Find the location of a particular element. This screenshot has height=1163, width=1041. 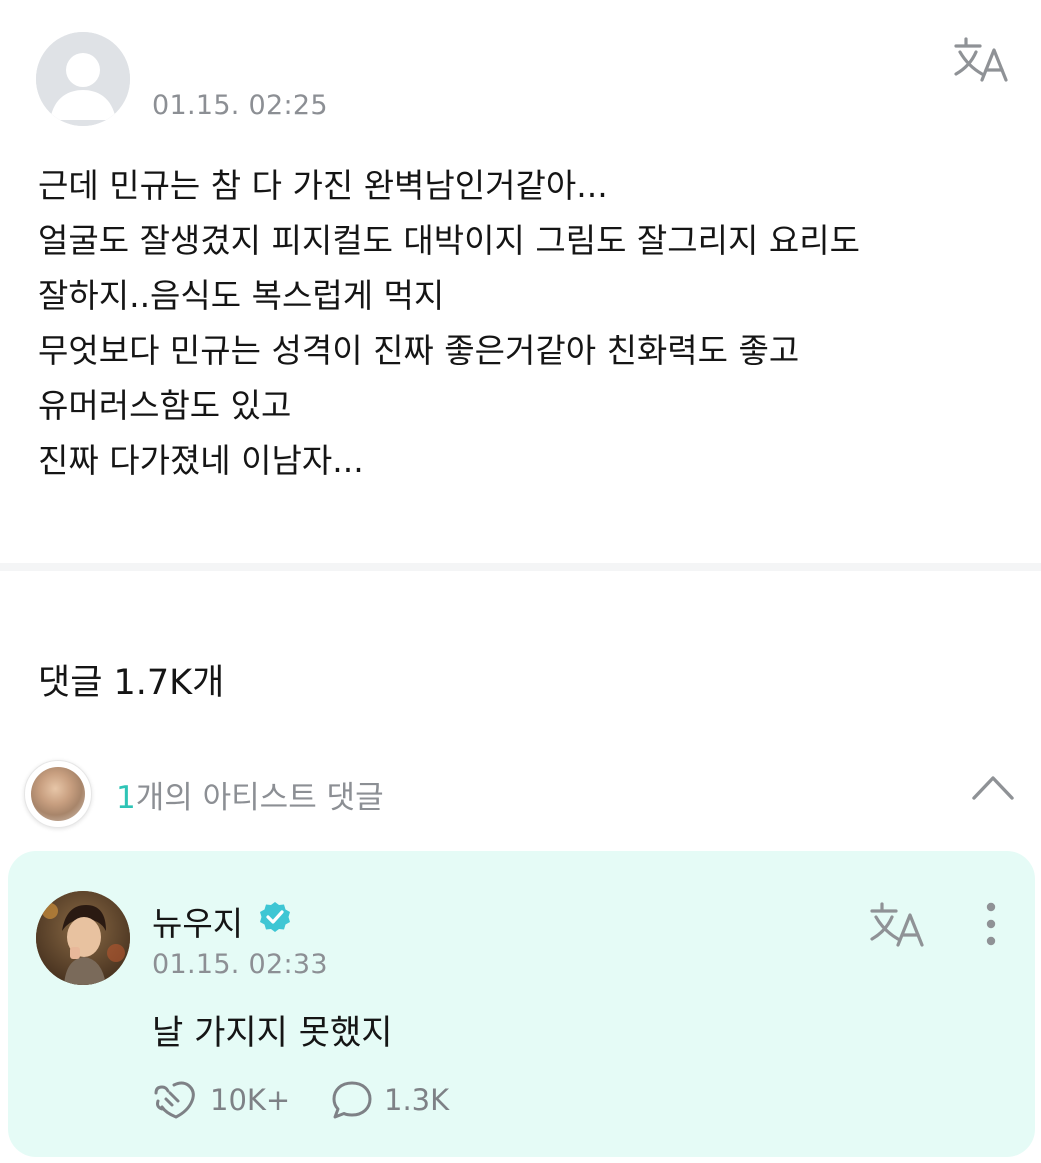

artist-comments-label: 1개의 아티스트 댓글 is located at coordinates (250, 794).